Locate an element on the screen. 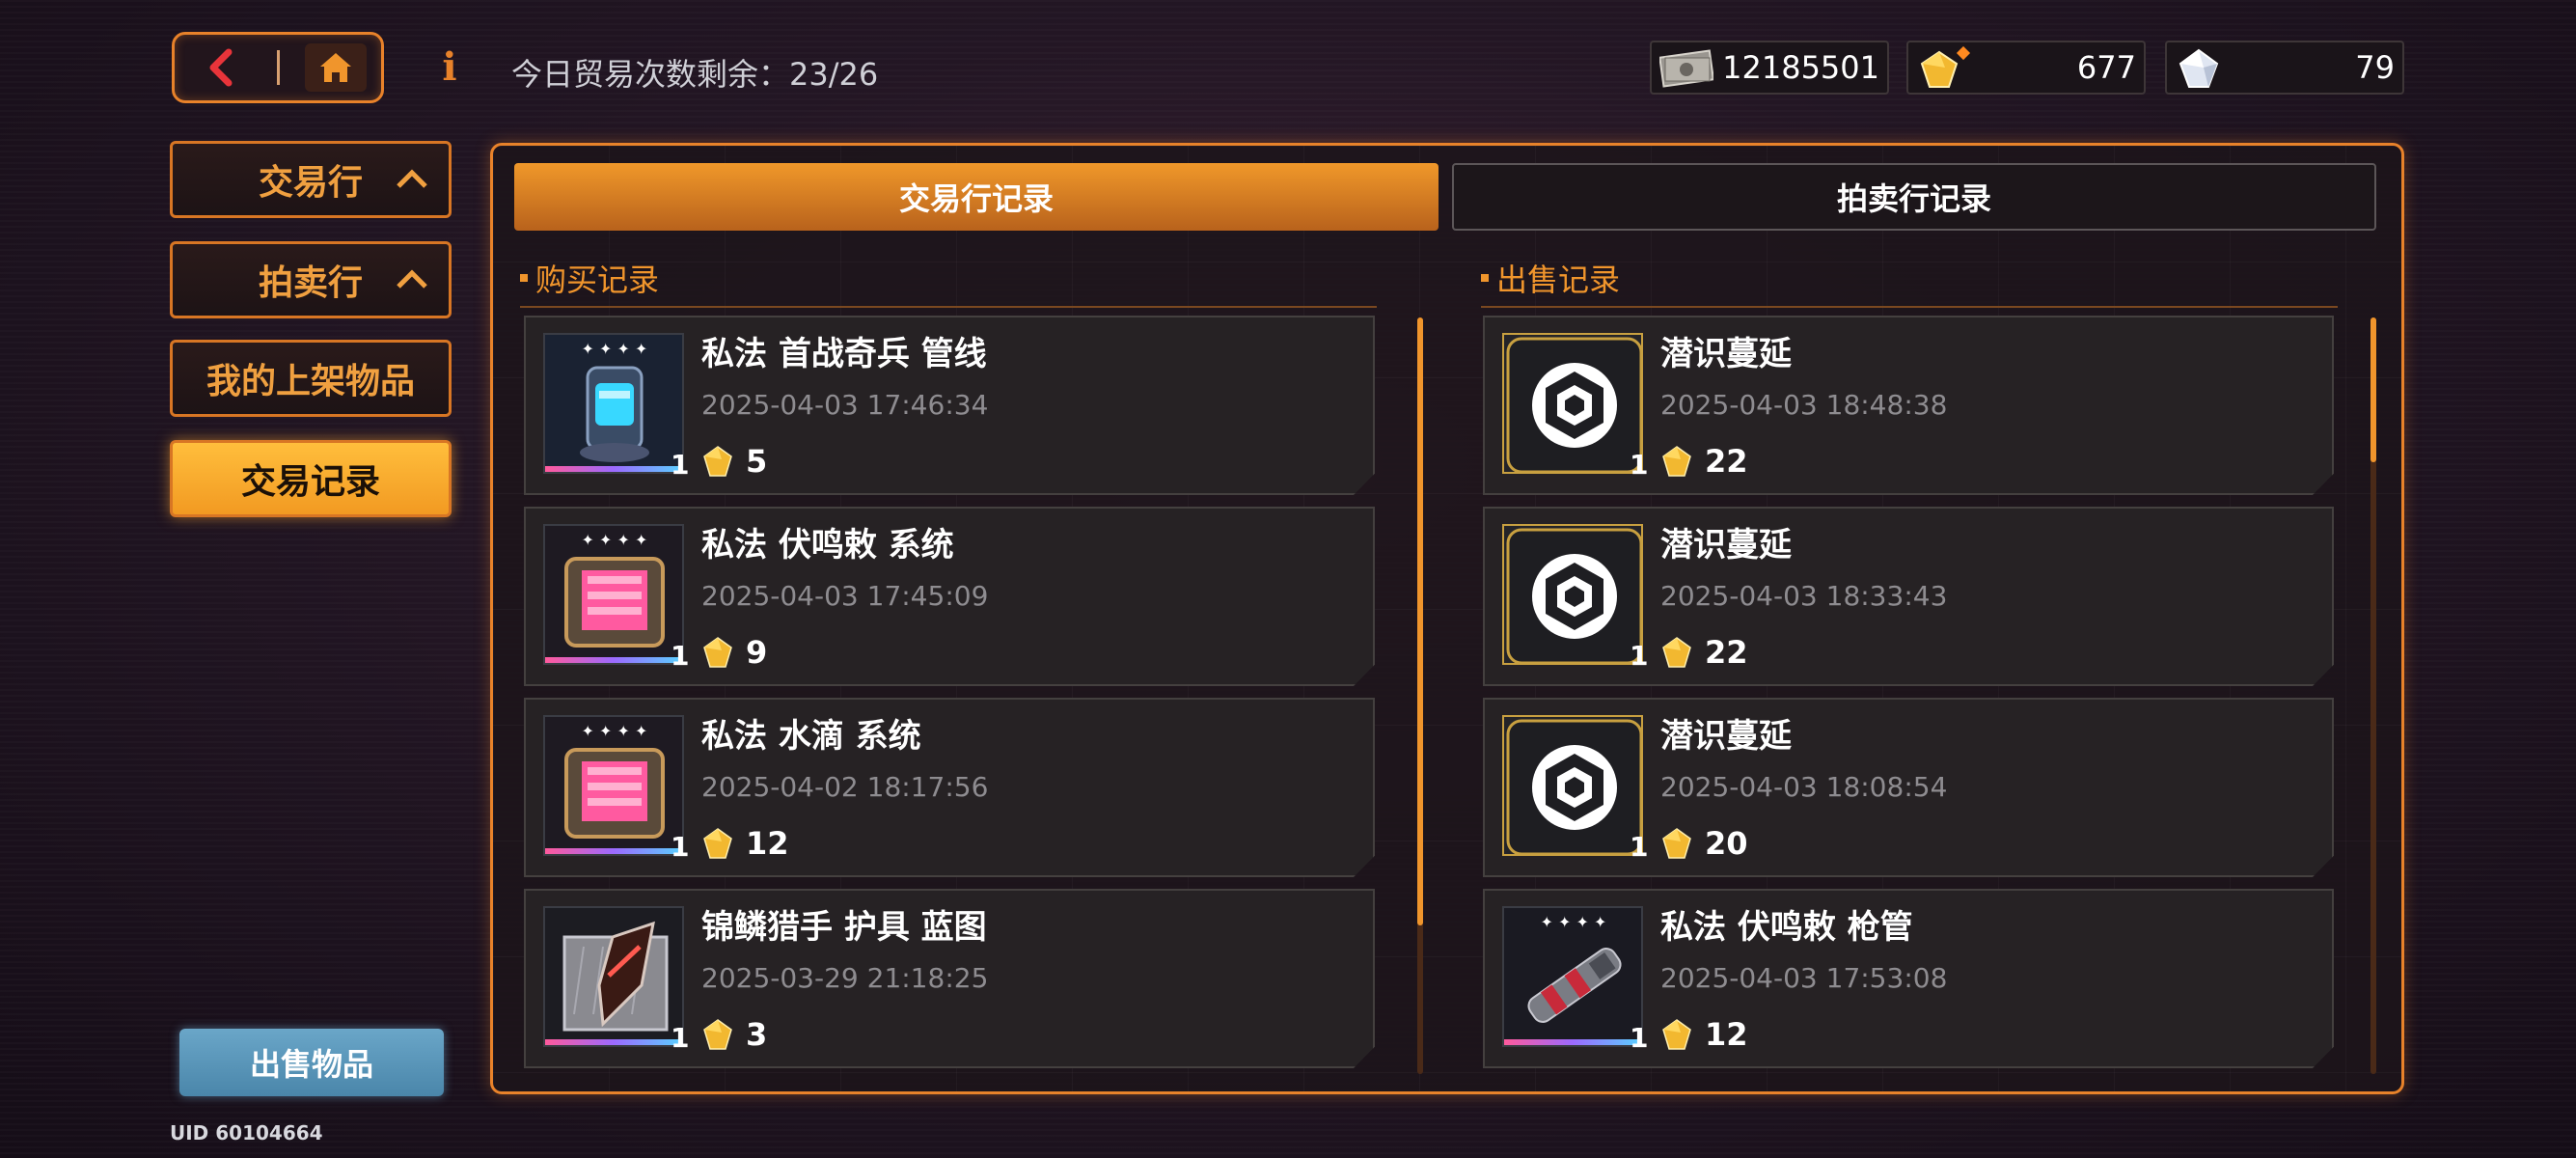 The width and height of the screenshot is (2576, 1158). tab-auction-records: 拍卖行记录 is located at coordinates (1914, 197).